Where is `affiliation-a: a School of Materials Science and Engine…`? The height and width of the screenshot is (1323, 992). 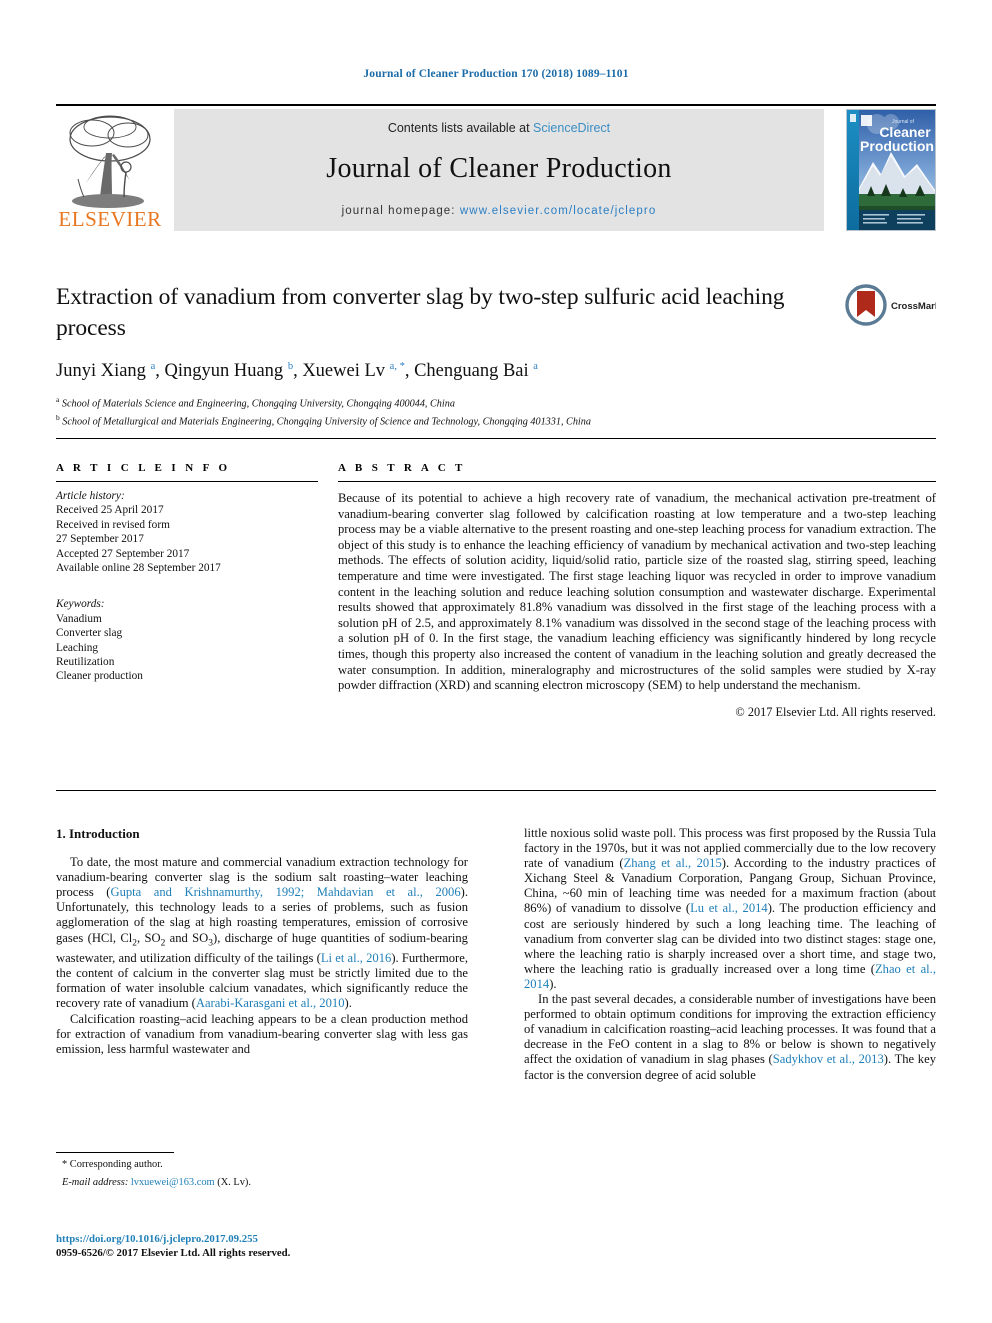 affiliation-a: a School of Materials Science and Engine… is located at coordinates (255, 402).